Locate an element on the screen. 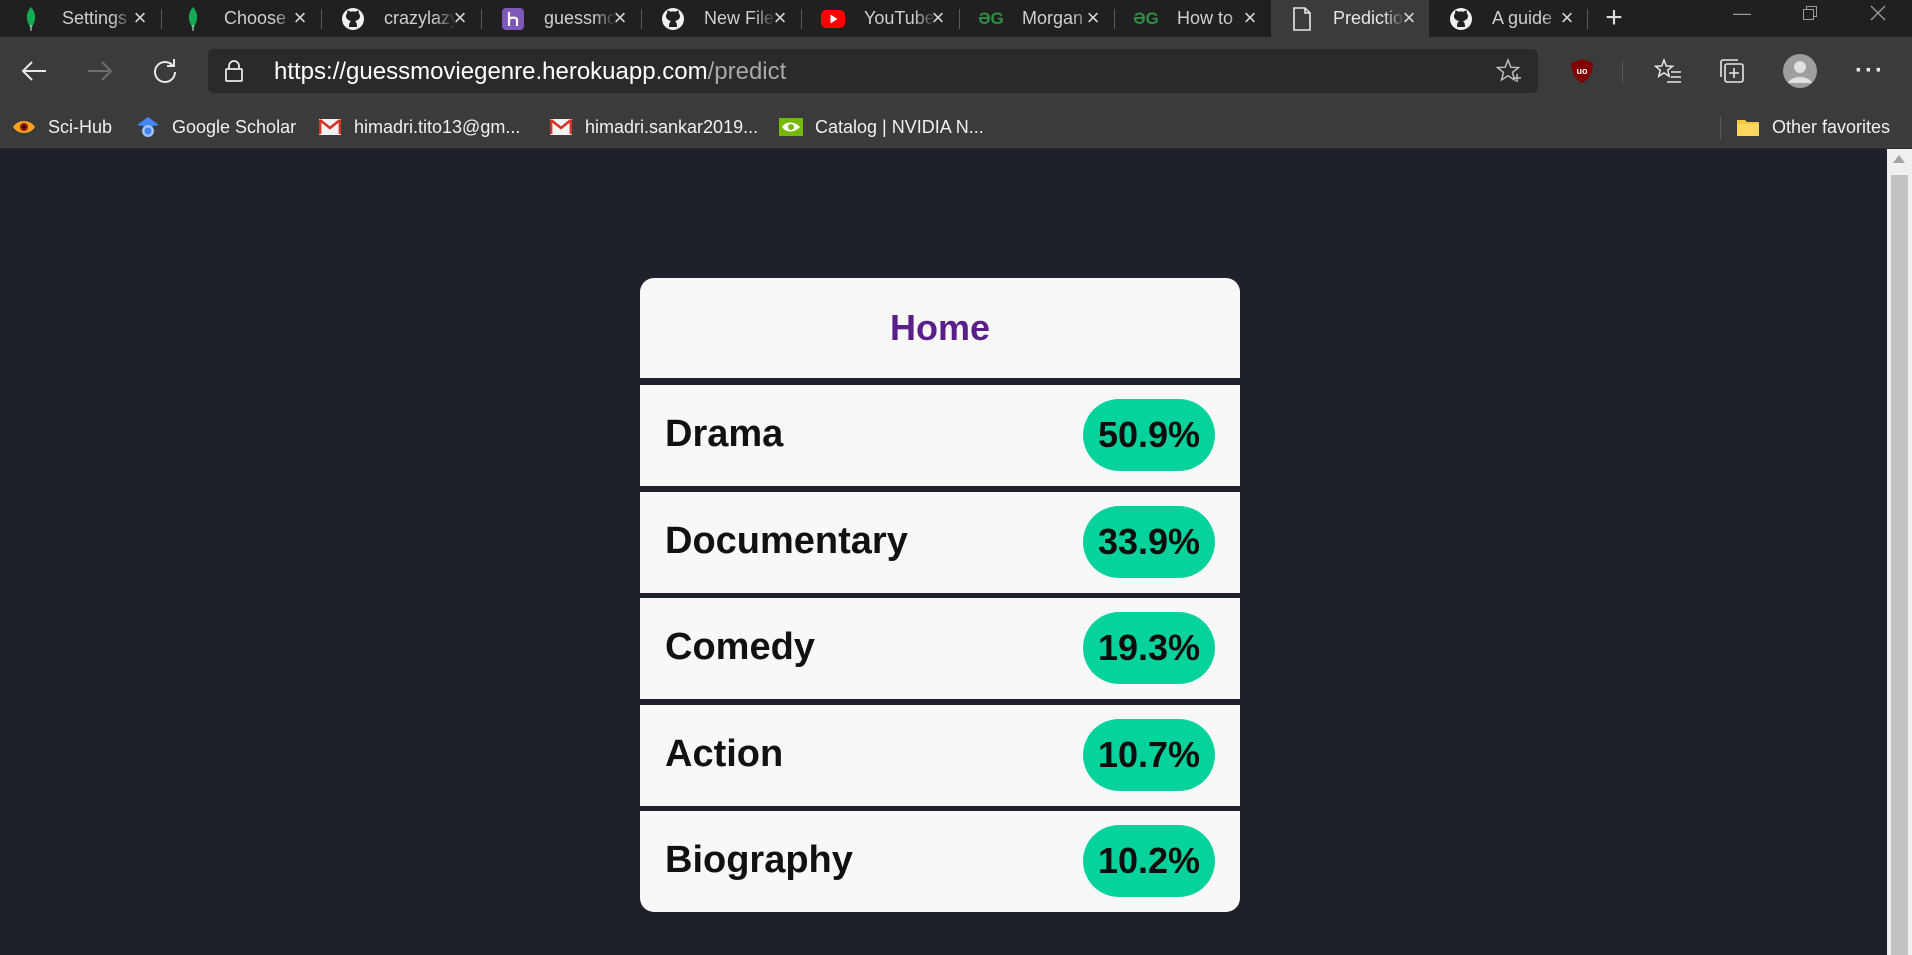  google-scholar-icon is located at coordinates (148, 127).